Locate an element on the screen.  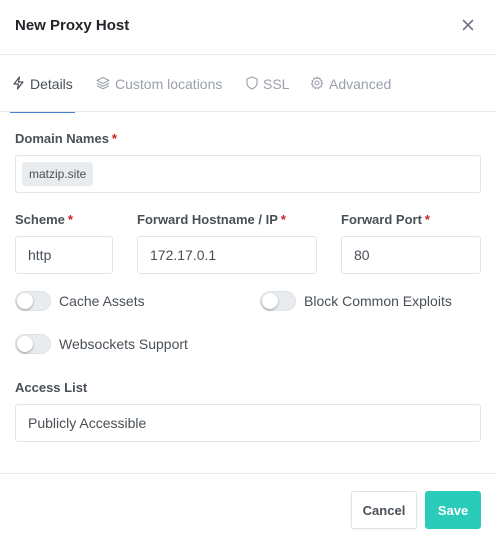
forward-port-label: Forward Port * is located at coordinates (385, 219).